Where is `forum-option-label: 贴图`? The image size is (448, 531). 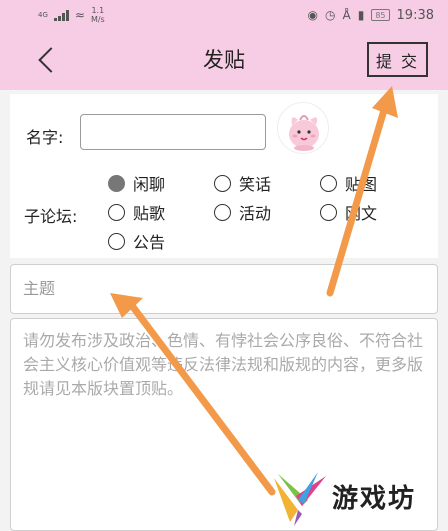 forum-option-label: 贴图 is located at coordinates (361, 184).